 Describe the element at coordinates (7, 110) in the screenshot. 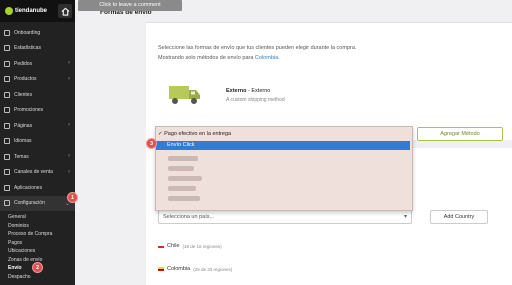

I see `percent-icon` at that location.